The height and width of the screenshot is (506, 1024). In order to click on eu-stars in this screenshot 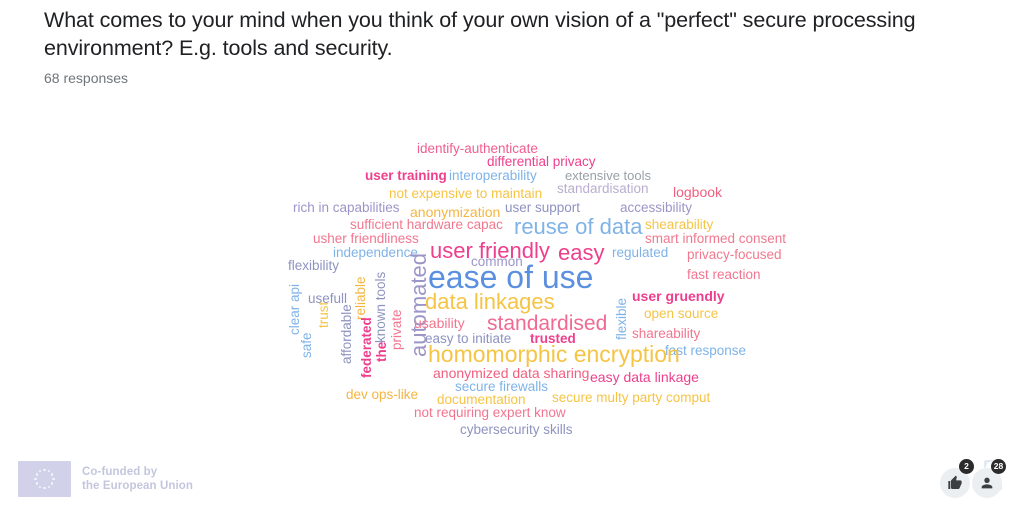, I will do `click(45, 479)`.